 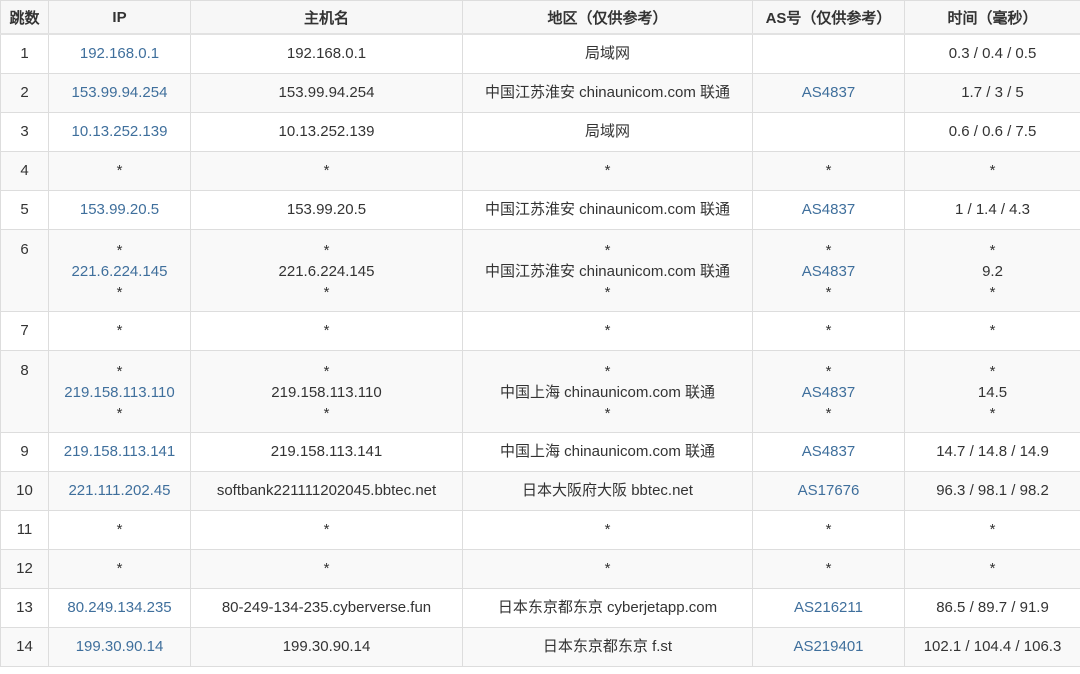 I want to click on hop-cell: 7, so click(x=24, y=330).